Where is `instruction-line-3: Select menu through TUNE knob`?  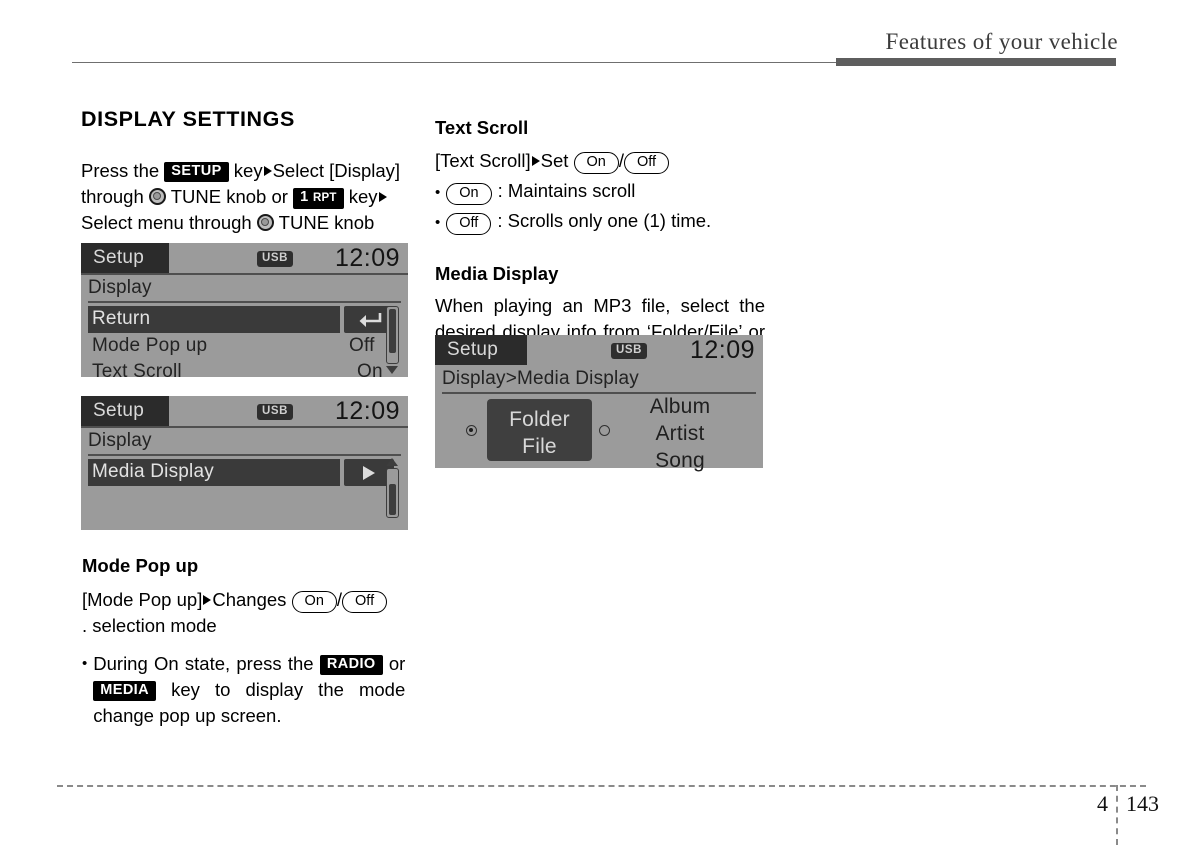
instruction-line-3: Select menu through TUNE knob is located at coordinates (251, 223).